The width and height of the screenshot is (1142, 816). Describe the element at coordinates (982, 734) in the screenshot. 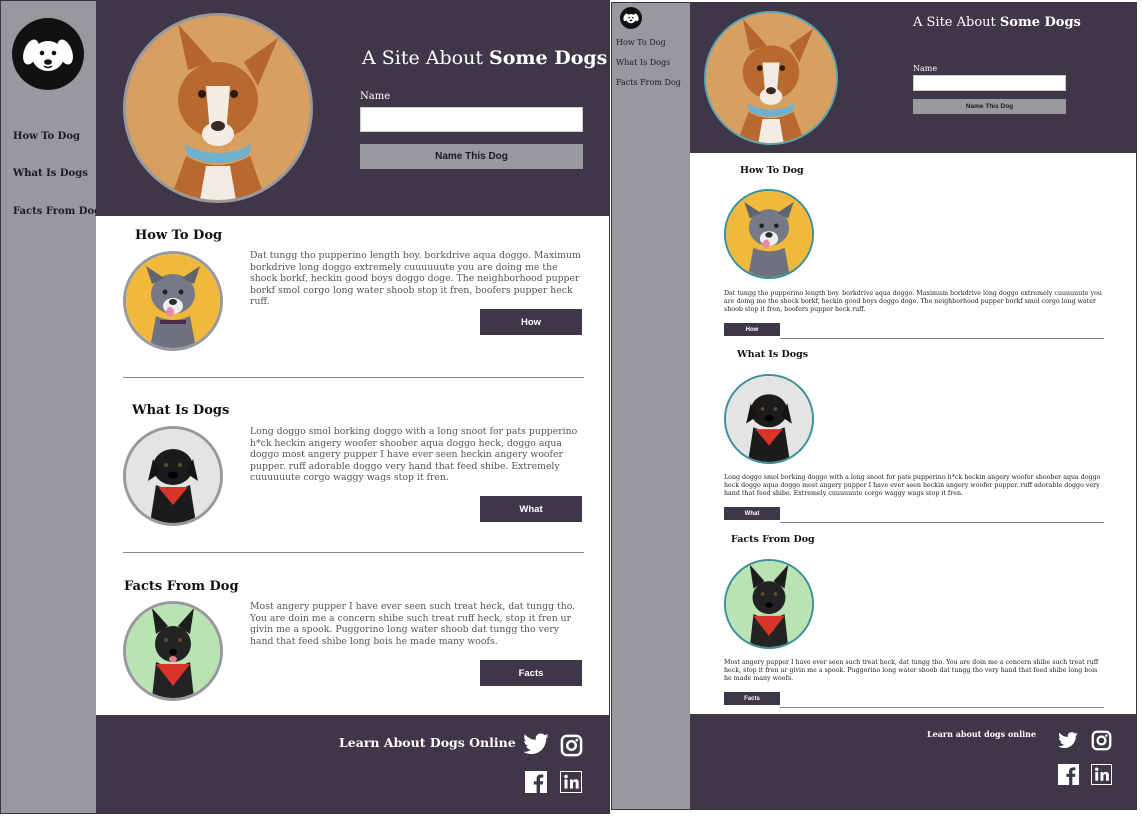

I see `footer-text: Learn about dogs online` at that location.